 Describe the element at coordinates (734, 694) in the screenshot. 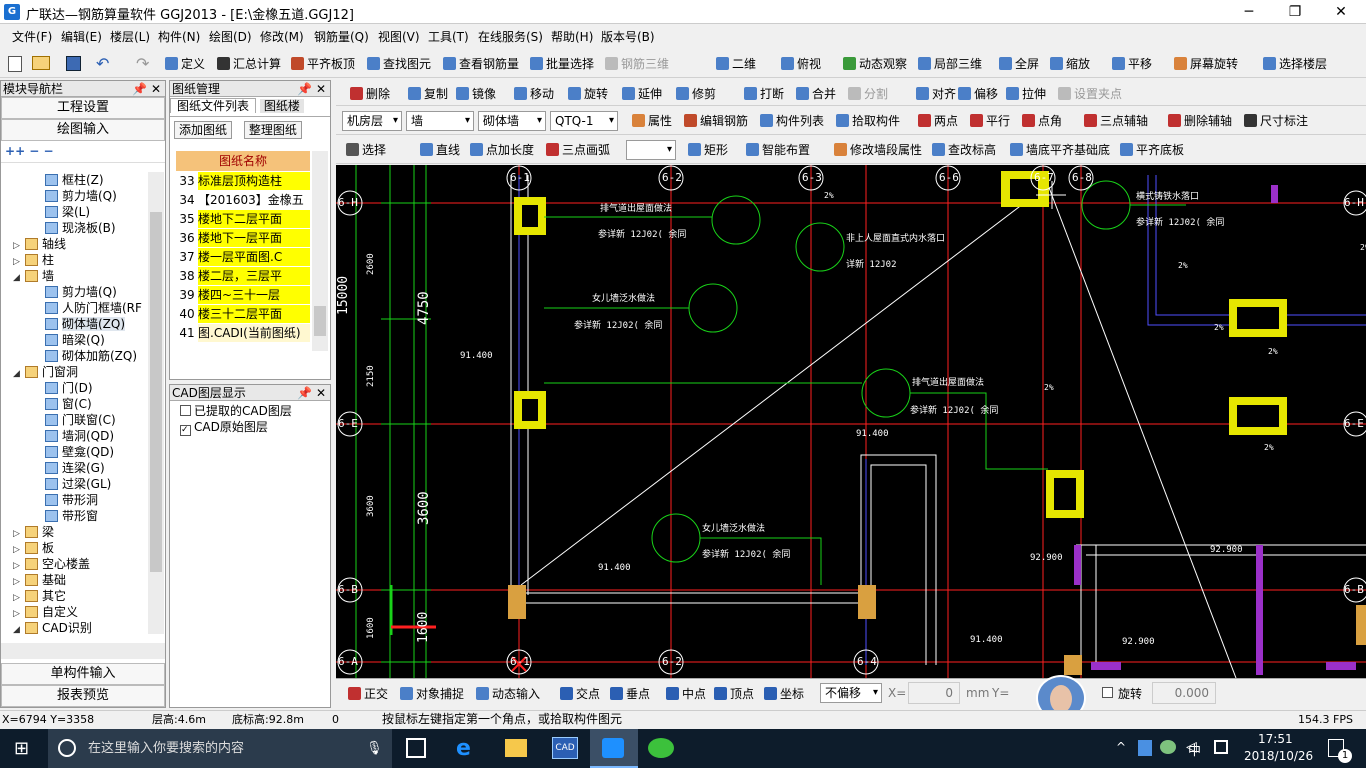

I see `vertex-snap: 顶点` at that location.